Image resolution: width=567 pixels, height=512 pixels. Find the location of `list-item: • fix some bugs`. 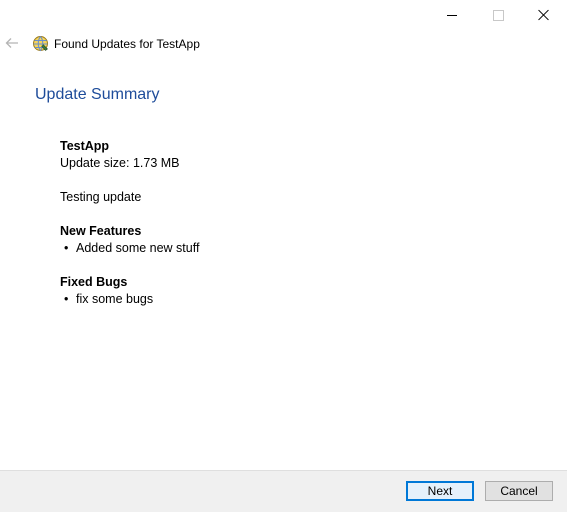

list-item: • fix some bugs is located at coordinates (129, 299).